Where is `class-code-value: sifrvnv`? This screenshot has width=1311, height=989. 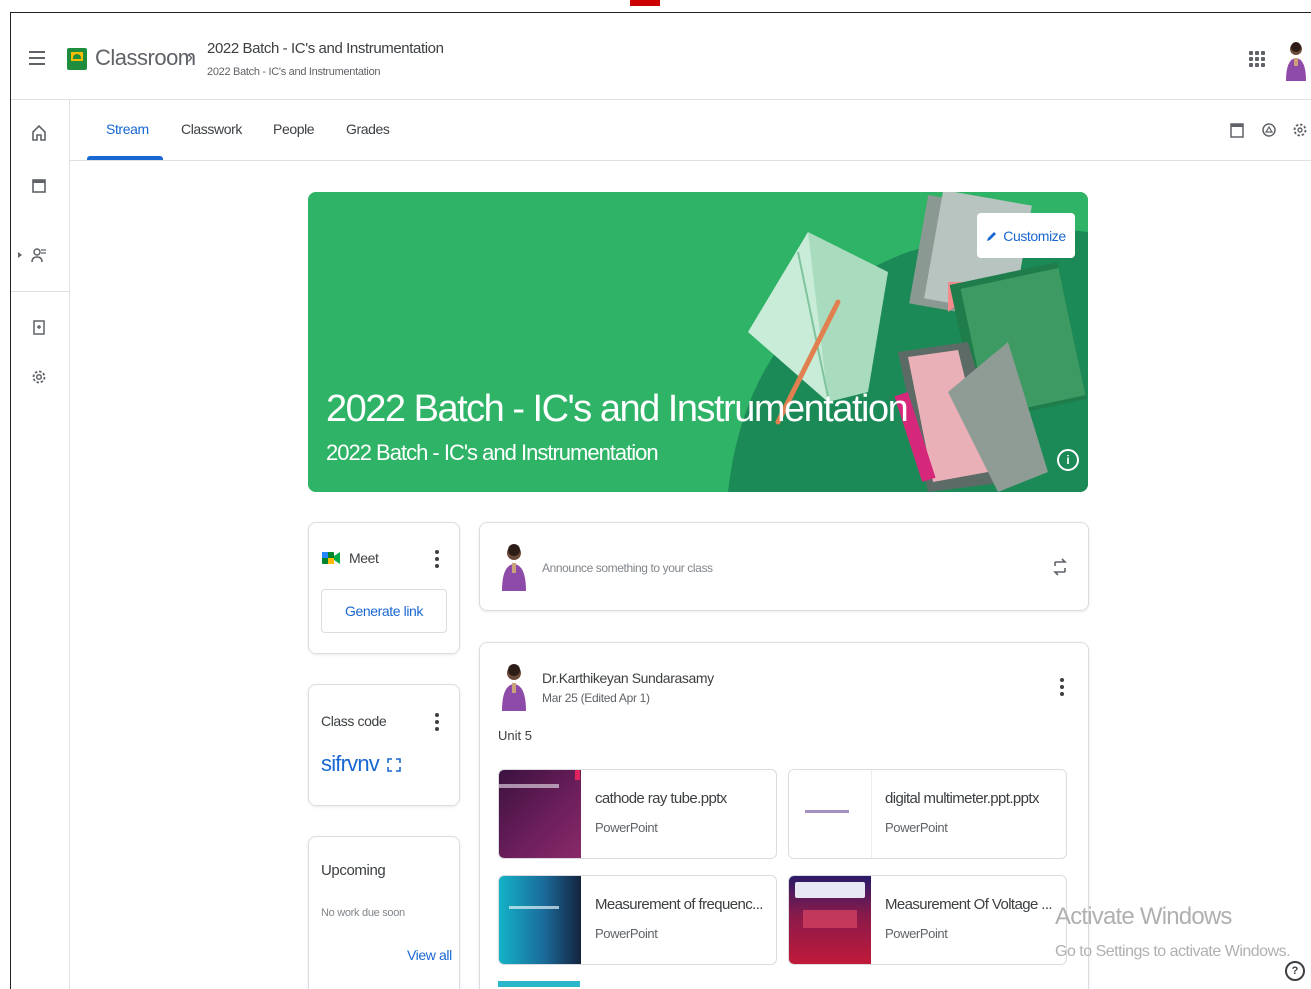
class-code-value: sifrvnv is located at coordinates (350, 763).